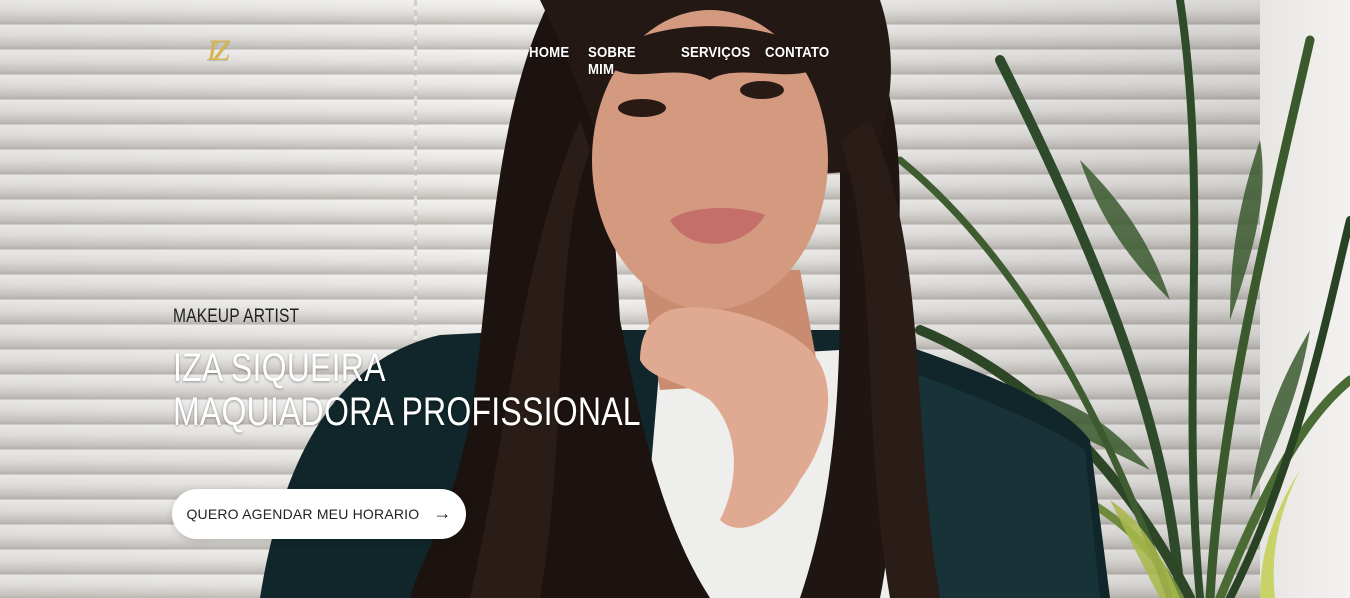 This screenshot has width=1350, height=598. What do you see at coordinates (679, 61) in the screenshot?
I see `main-nav: HOME SOBRE MIM SERVIÇOS CONTATO` at bounding box center [679, 61].